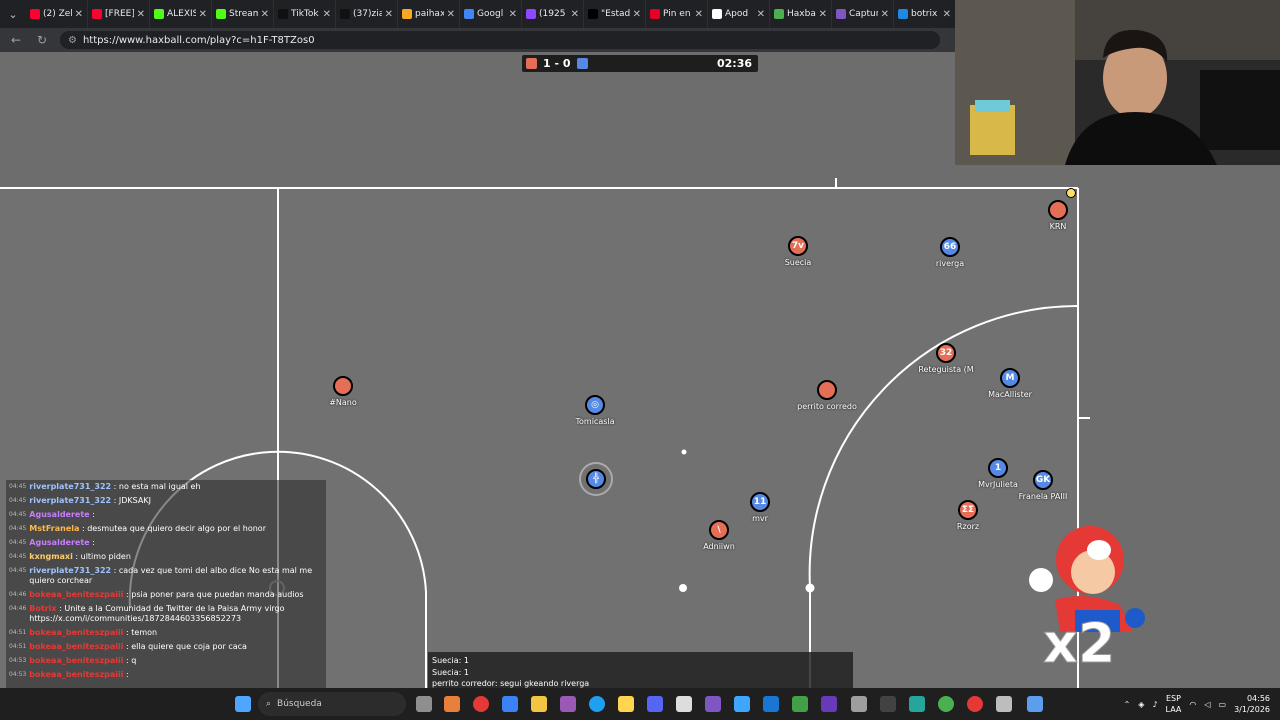  Describe the element at coordinates (332, 704) in the screenshot. I see `taskbar-search: ⌕ Búsqueda` at that location.